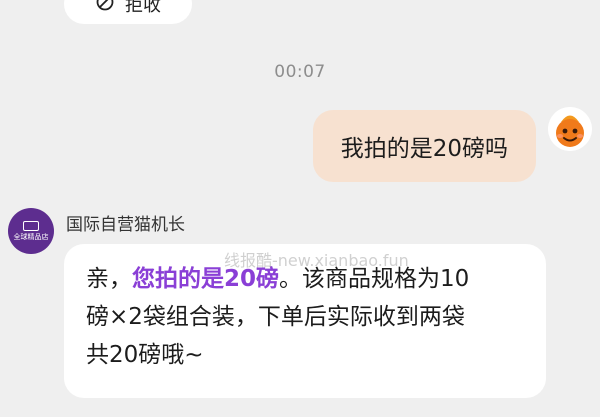 The image size is (600, 417). I want to click on highlighted-text: 您拍的是20磅, so click(206, 279).